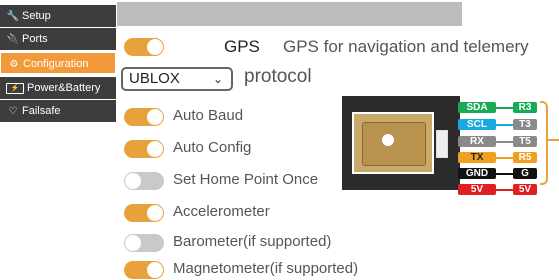 This screenshot has height=280, width=559. I want to click on barometer-toggle, so click(144, 243).